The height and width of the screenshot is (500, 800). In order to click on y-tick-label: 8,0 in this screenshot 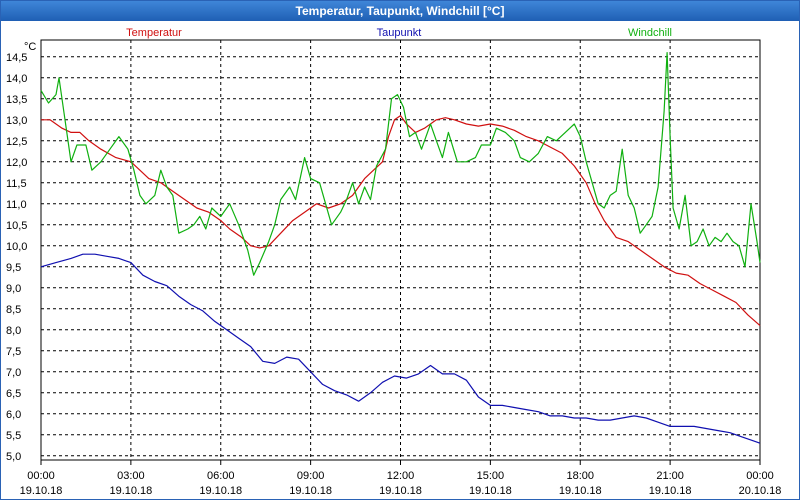, I will do `click(13, 331)`.